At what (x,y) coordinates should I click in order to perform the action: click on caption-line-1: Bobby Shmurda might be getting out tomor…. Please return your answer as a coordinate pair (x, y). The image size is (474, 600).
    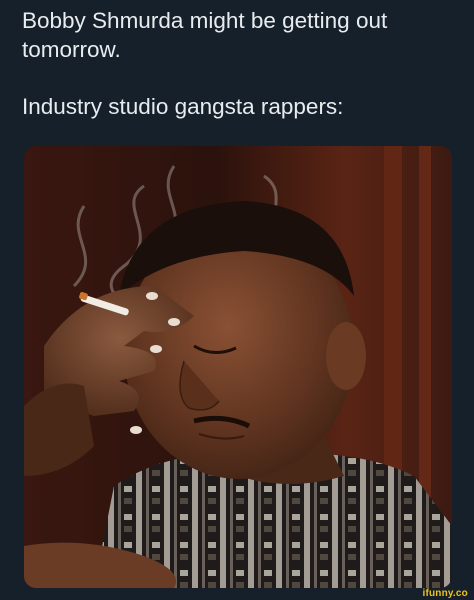
    Looking at the image, I should click on (205, 35).